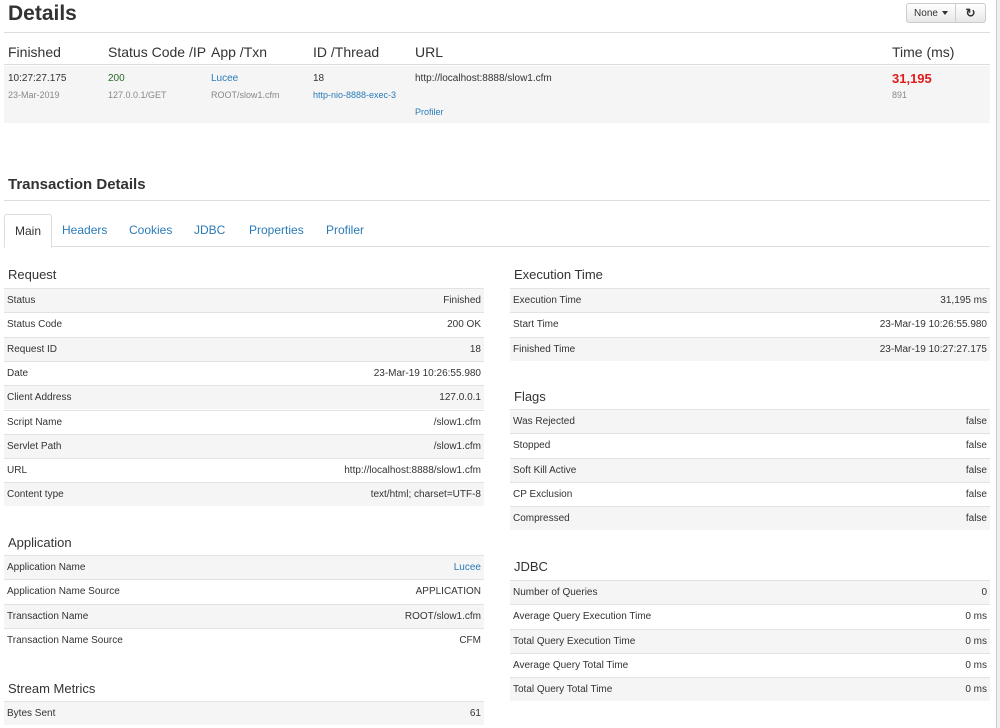 Image resolution: width=1000 pixels, height=728 pixels. What do you see at coordinates (150, 230) in the screenshot?
I see `tab-cookies: Cookies` at bounding box center [150, 230].